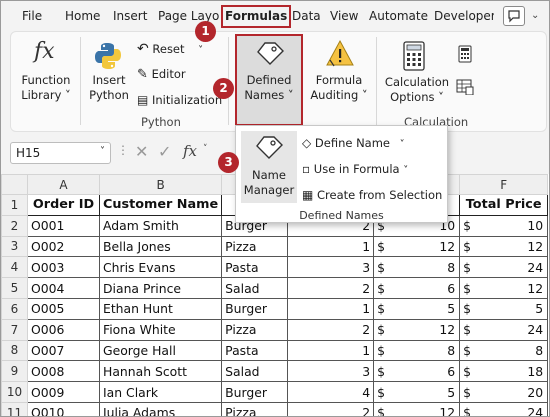 This screenshot has width=550, height=417. What do you see at coordinates (504, 225) in the screenshot?
I see `cell-total-price: $10` at bounding box center [504, 225].